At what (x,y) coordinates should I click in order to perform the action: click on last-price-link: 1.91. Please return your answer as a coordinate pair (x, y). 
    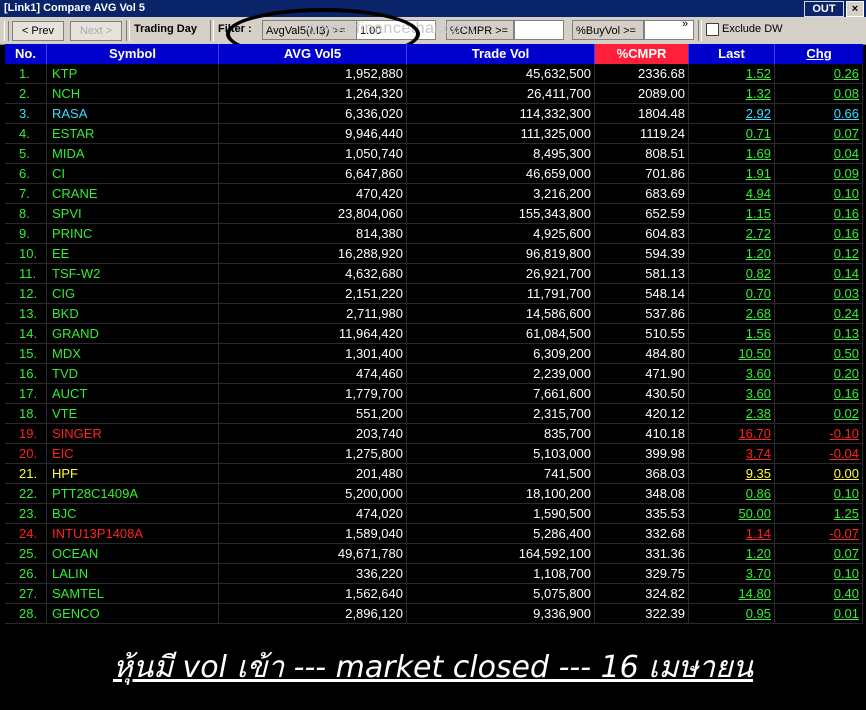
    Looking at the image, I should click on (732, 174).